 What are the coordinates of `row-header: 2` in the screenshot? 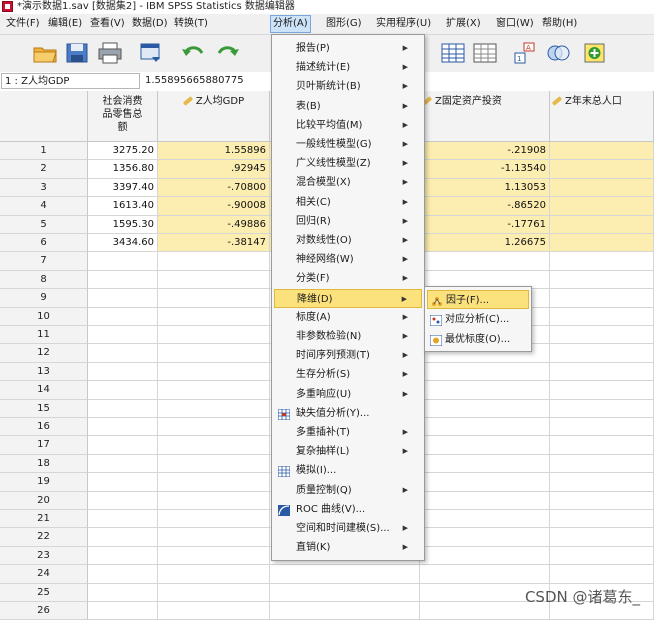 It's located at (44, 169).